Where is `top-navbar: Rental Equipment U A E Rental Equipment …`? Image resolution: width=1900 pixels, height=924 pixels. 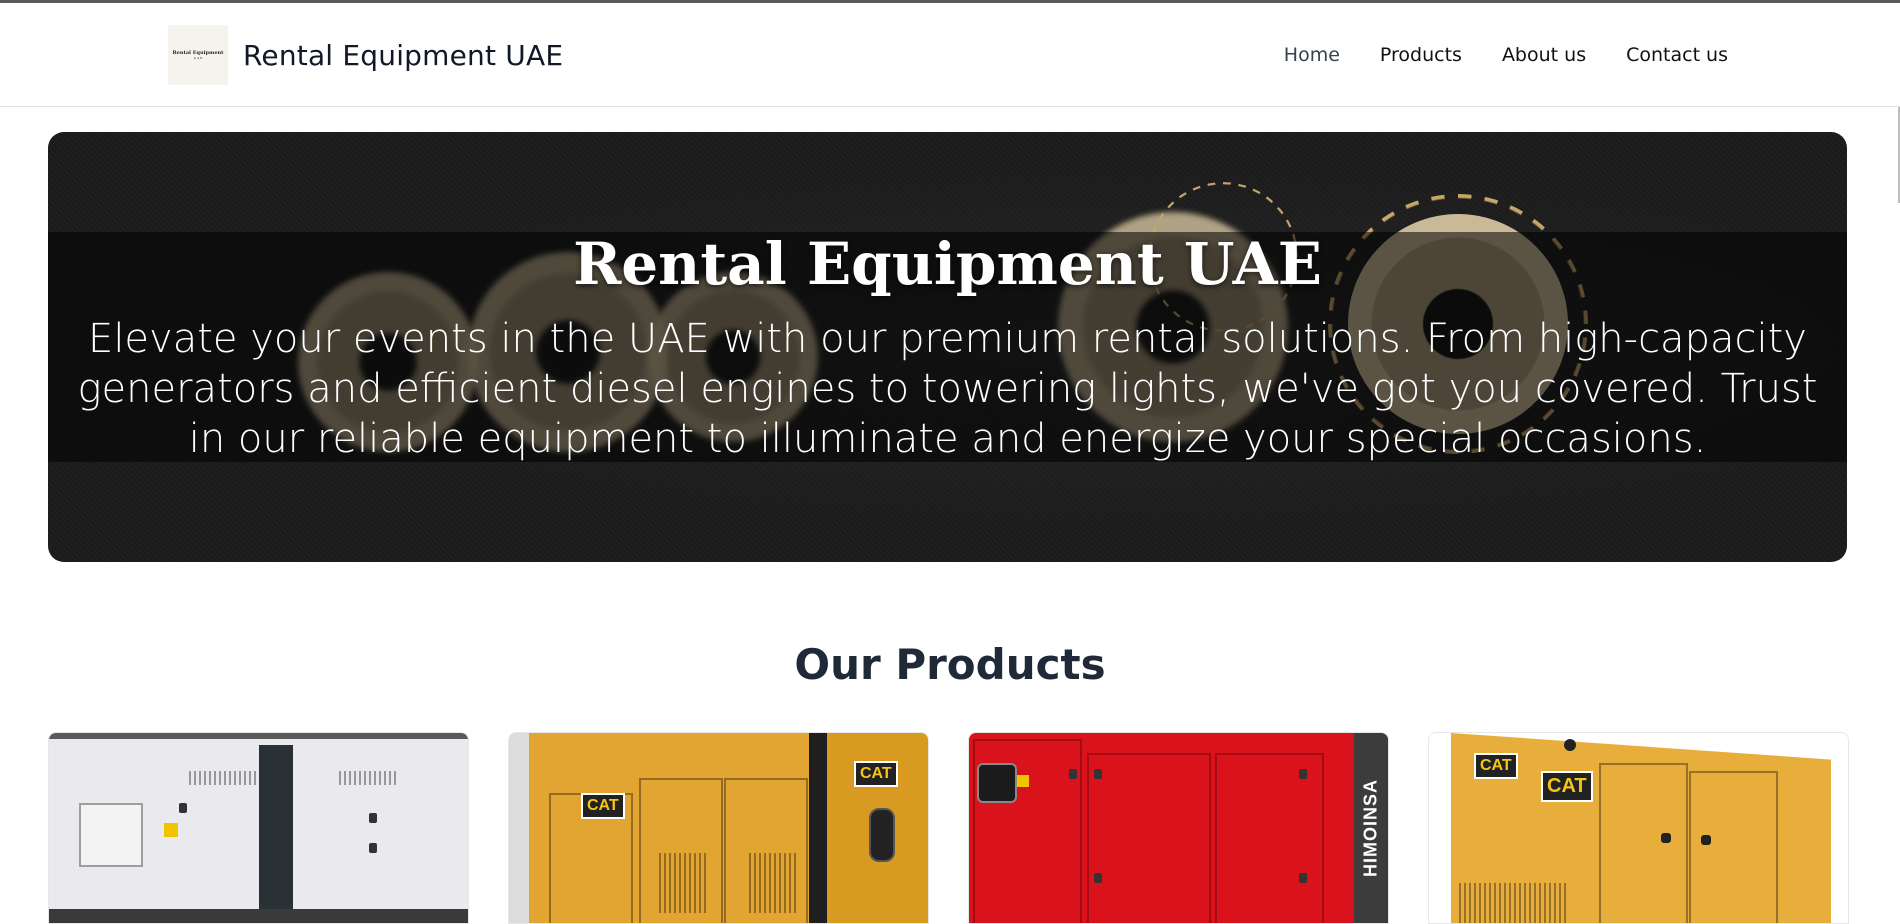
top-navbar: Rental Equipment U A E Rental Equipment … is located at coordinates (950, 55).